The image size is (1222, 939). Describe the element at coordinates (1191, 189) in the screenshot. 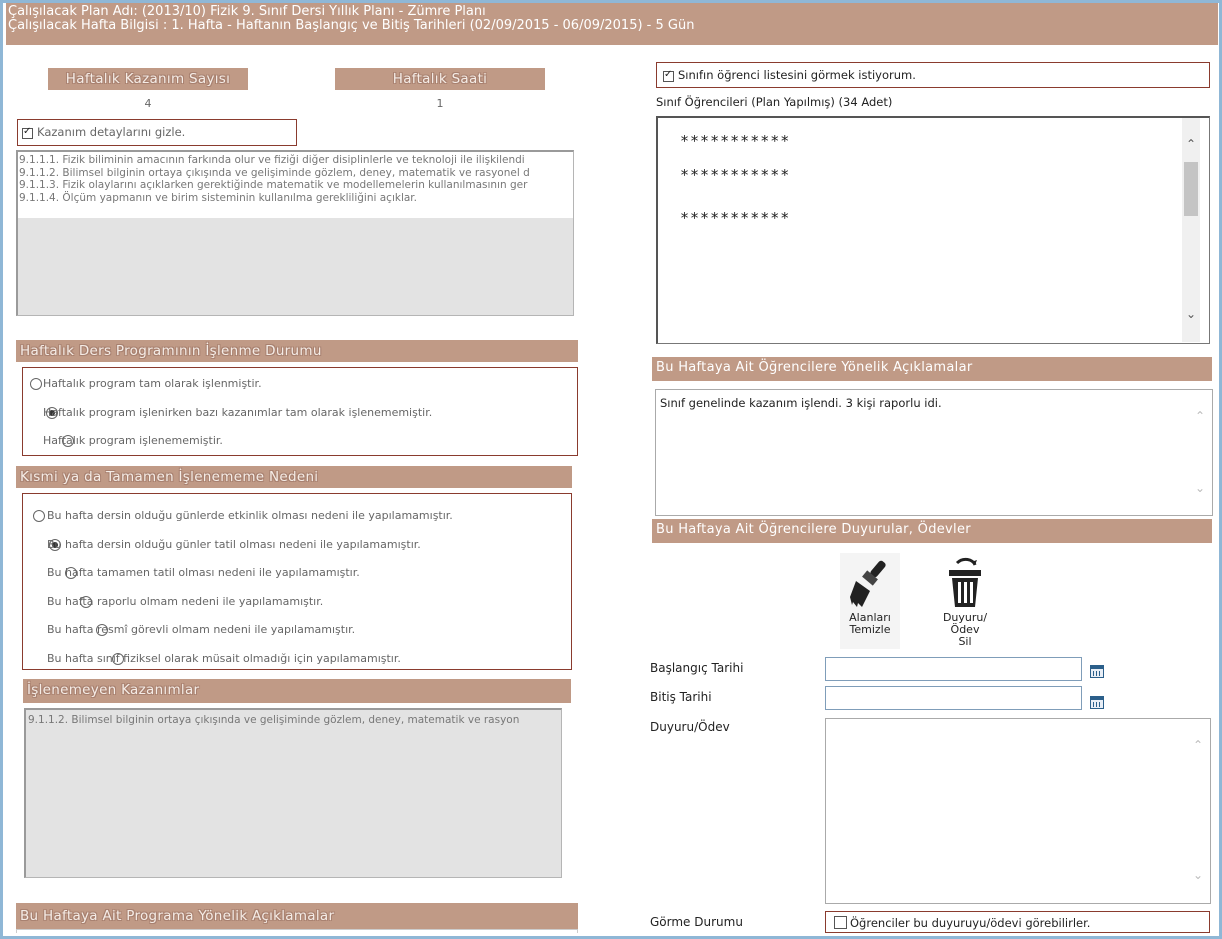

I see `scroll-thumb` at that location.